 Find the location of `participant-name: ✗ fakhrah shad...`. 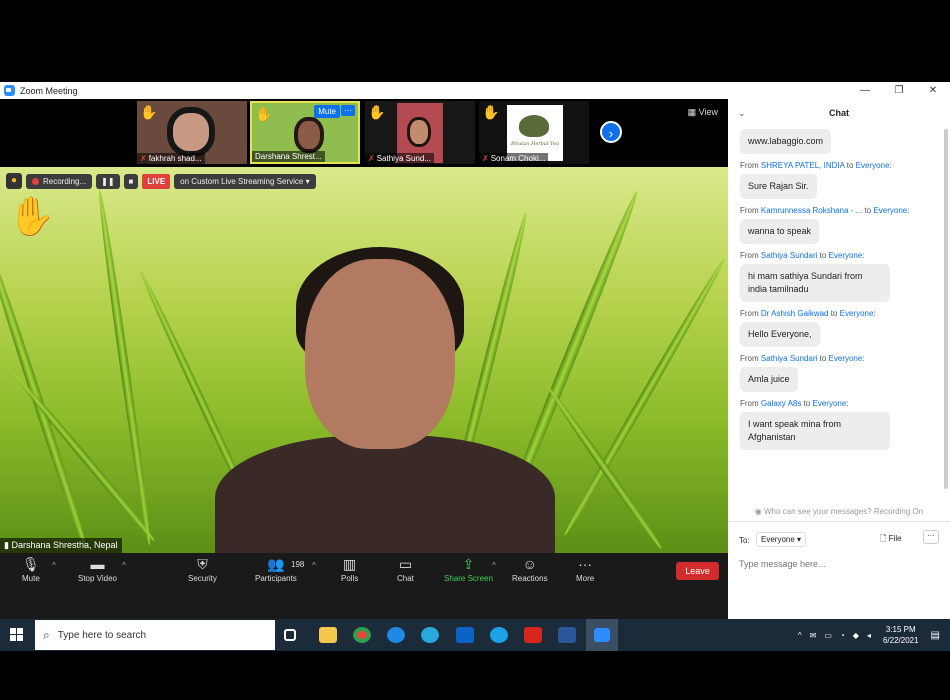

participant-name: ✗ fakhrah shad... is located at coordinates (171, 158).